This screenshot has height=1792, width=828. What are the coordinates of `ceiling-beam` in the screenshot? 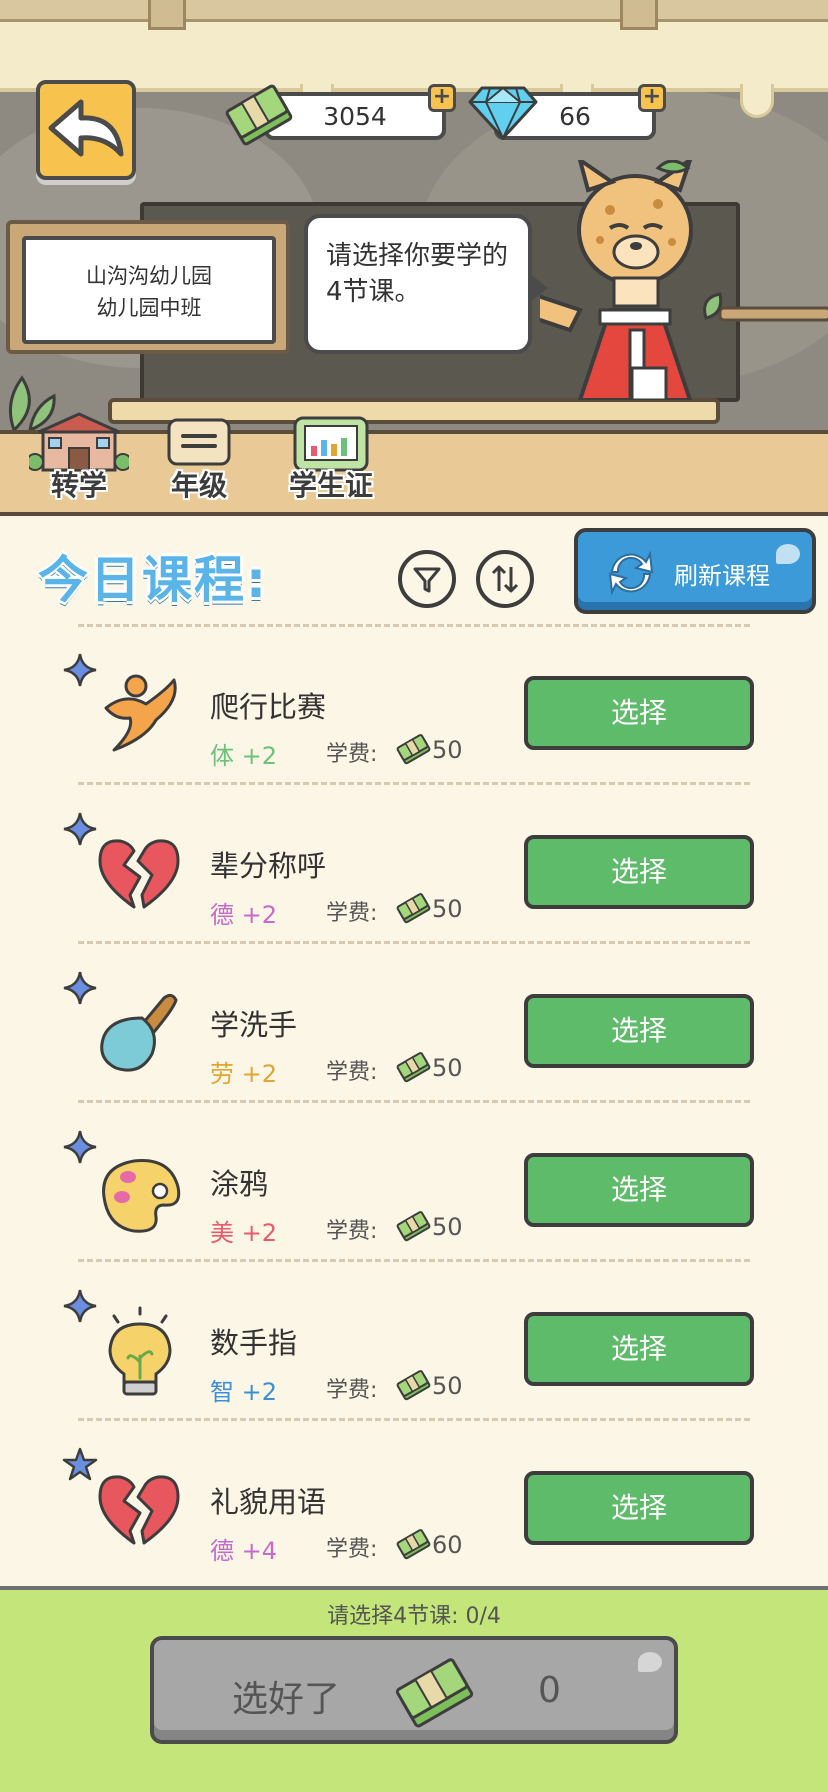 It's located at (414, 11).